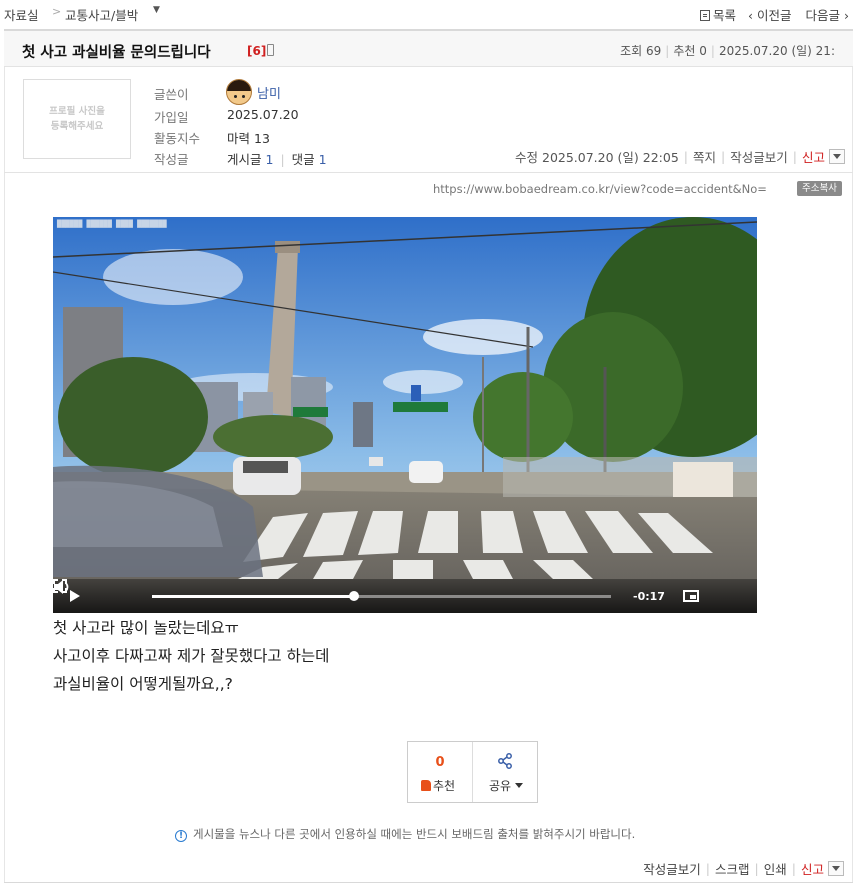  What do you see at coordinates (270, 50) in the screenshot?
I see `mobile-icon` at bounding box center [270, 50].